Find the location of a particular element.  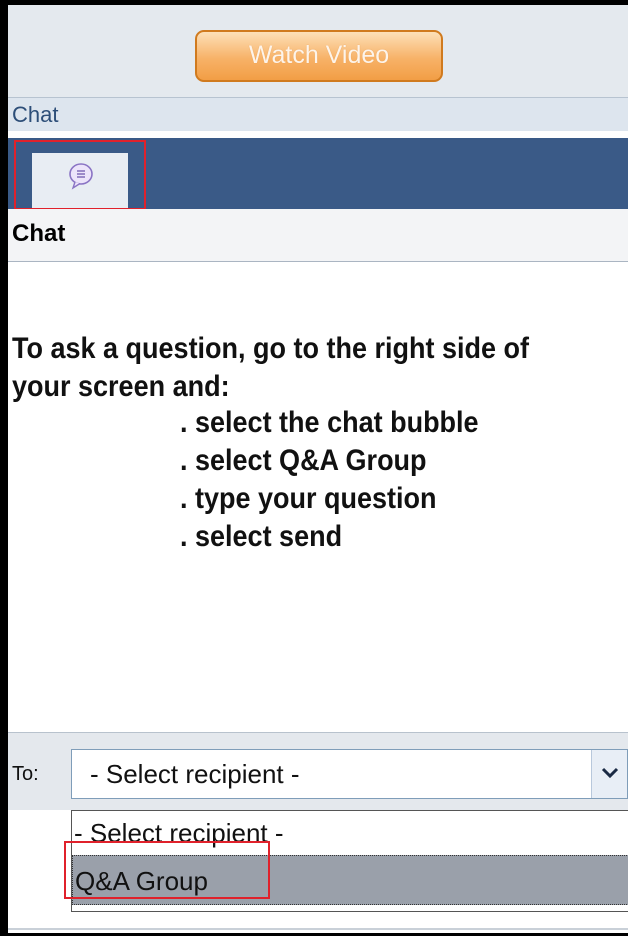

qa-group-highlight-box is located at coordinates (167, 870).